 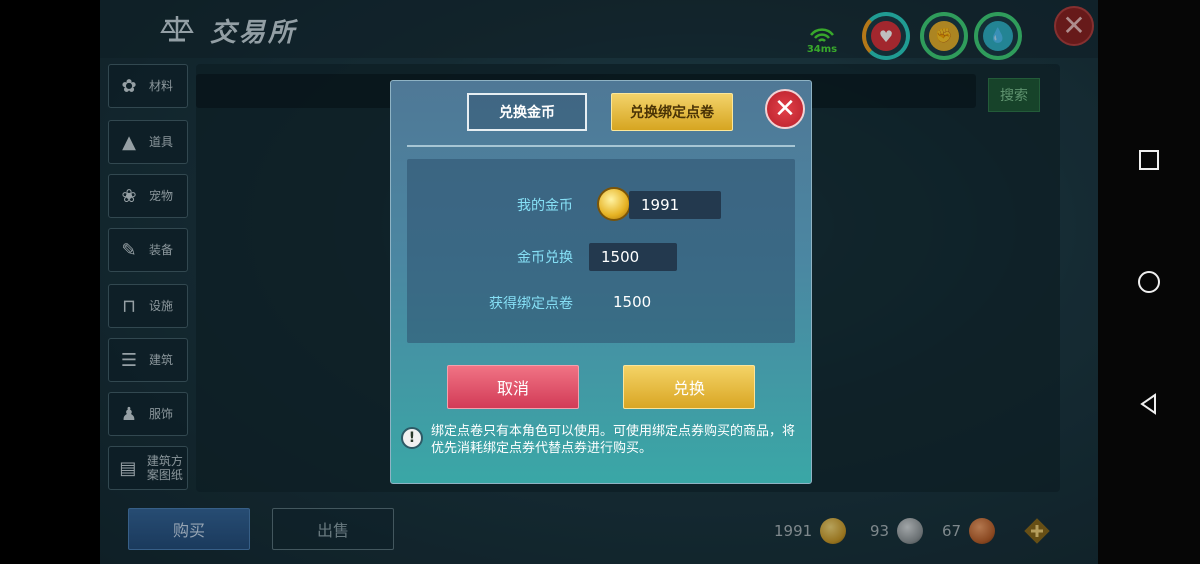 What do you see at coordinates (527, 112) in the screenshot?
I see `tab-exchange-gold: 兑换金币` at bounding box center [527, 112].